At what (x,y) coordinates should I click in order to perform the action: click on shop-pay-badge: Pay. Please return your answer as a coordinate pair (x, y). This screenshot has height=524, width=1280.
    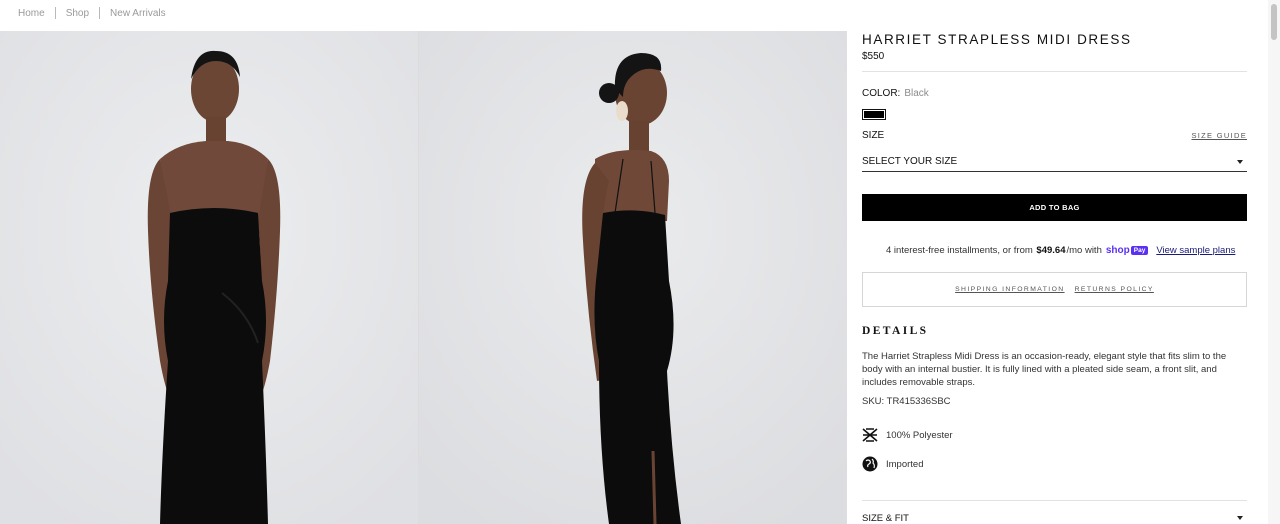
    Looking at the image, I should click on (1139, 250).